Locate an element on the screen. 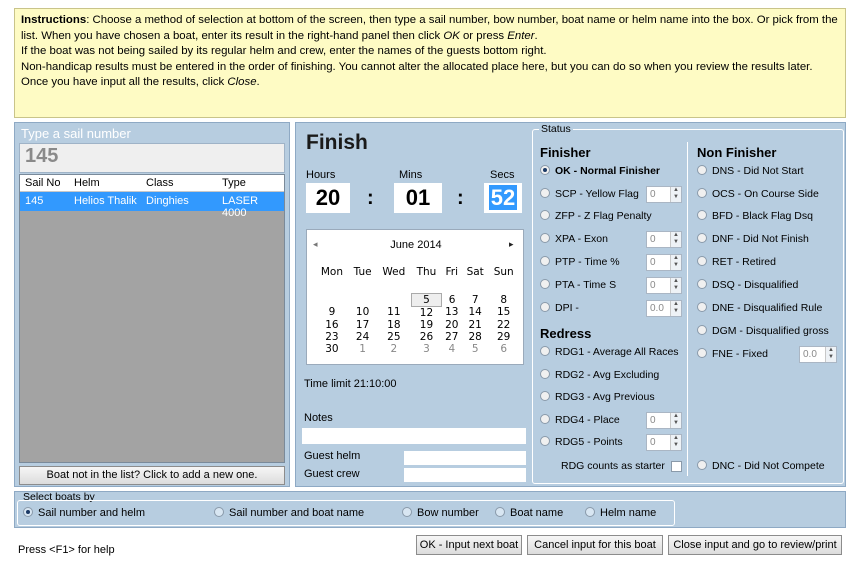 This screenshot has width=853, height=563. calendar-day: 27 is located at coordinates (452, 337).